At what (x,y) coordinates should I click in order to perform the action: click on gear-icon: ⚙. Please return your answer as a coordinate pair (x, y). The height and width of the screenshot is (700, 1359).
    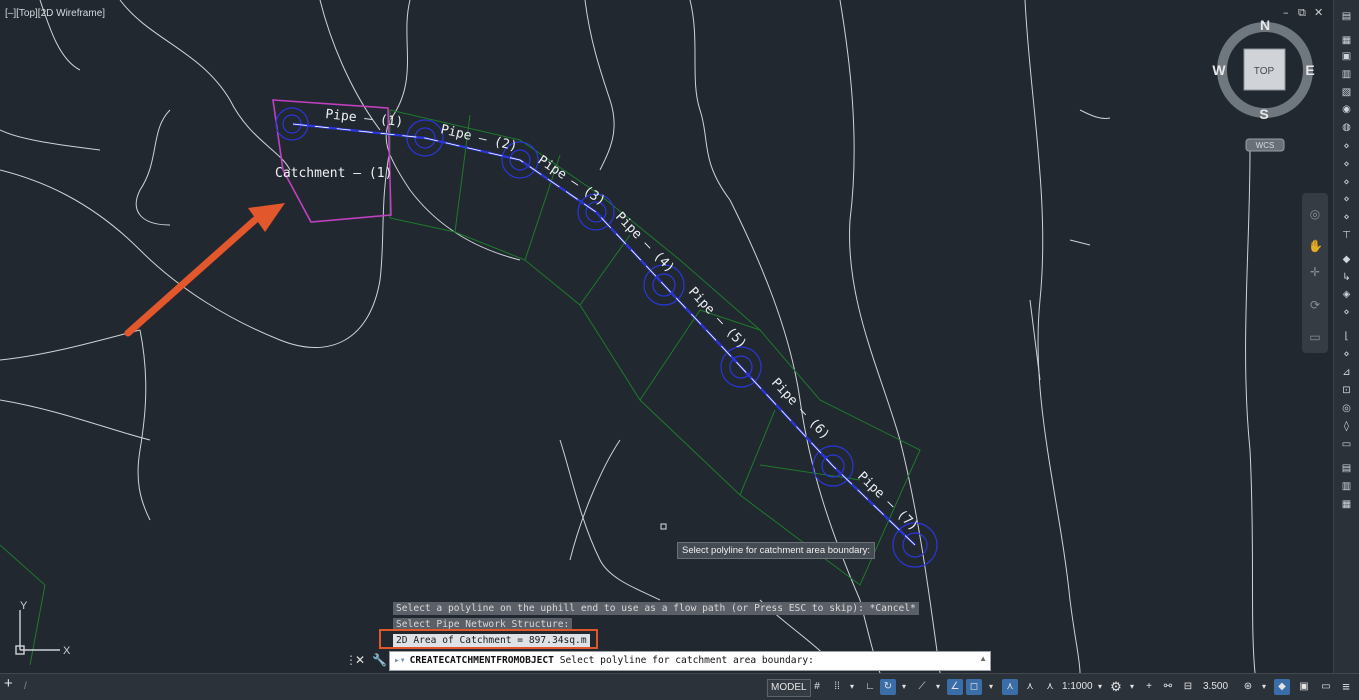
    Looking at the image, I should click on (1116, 687).